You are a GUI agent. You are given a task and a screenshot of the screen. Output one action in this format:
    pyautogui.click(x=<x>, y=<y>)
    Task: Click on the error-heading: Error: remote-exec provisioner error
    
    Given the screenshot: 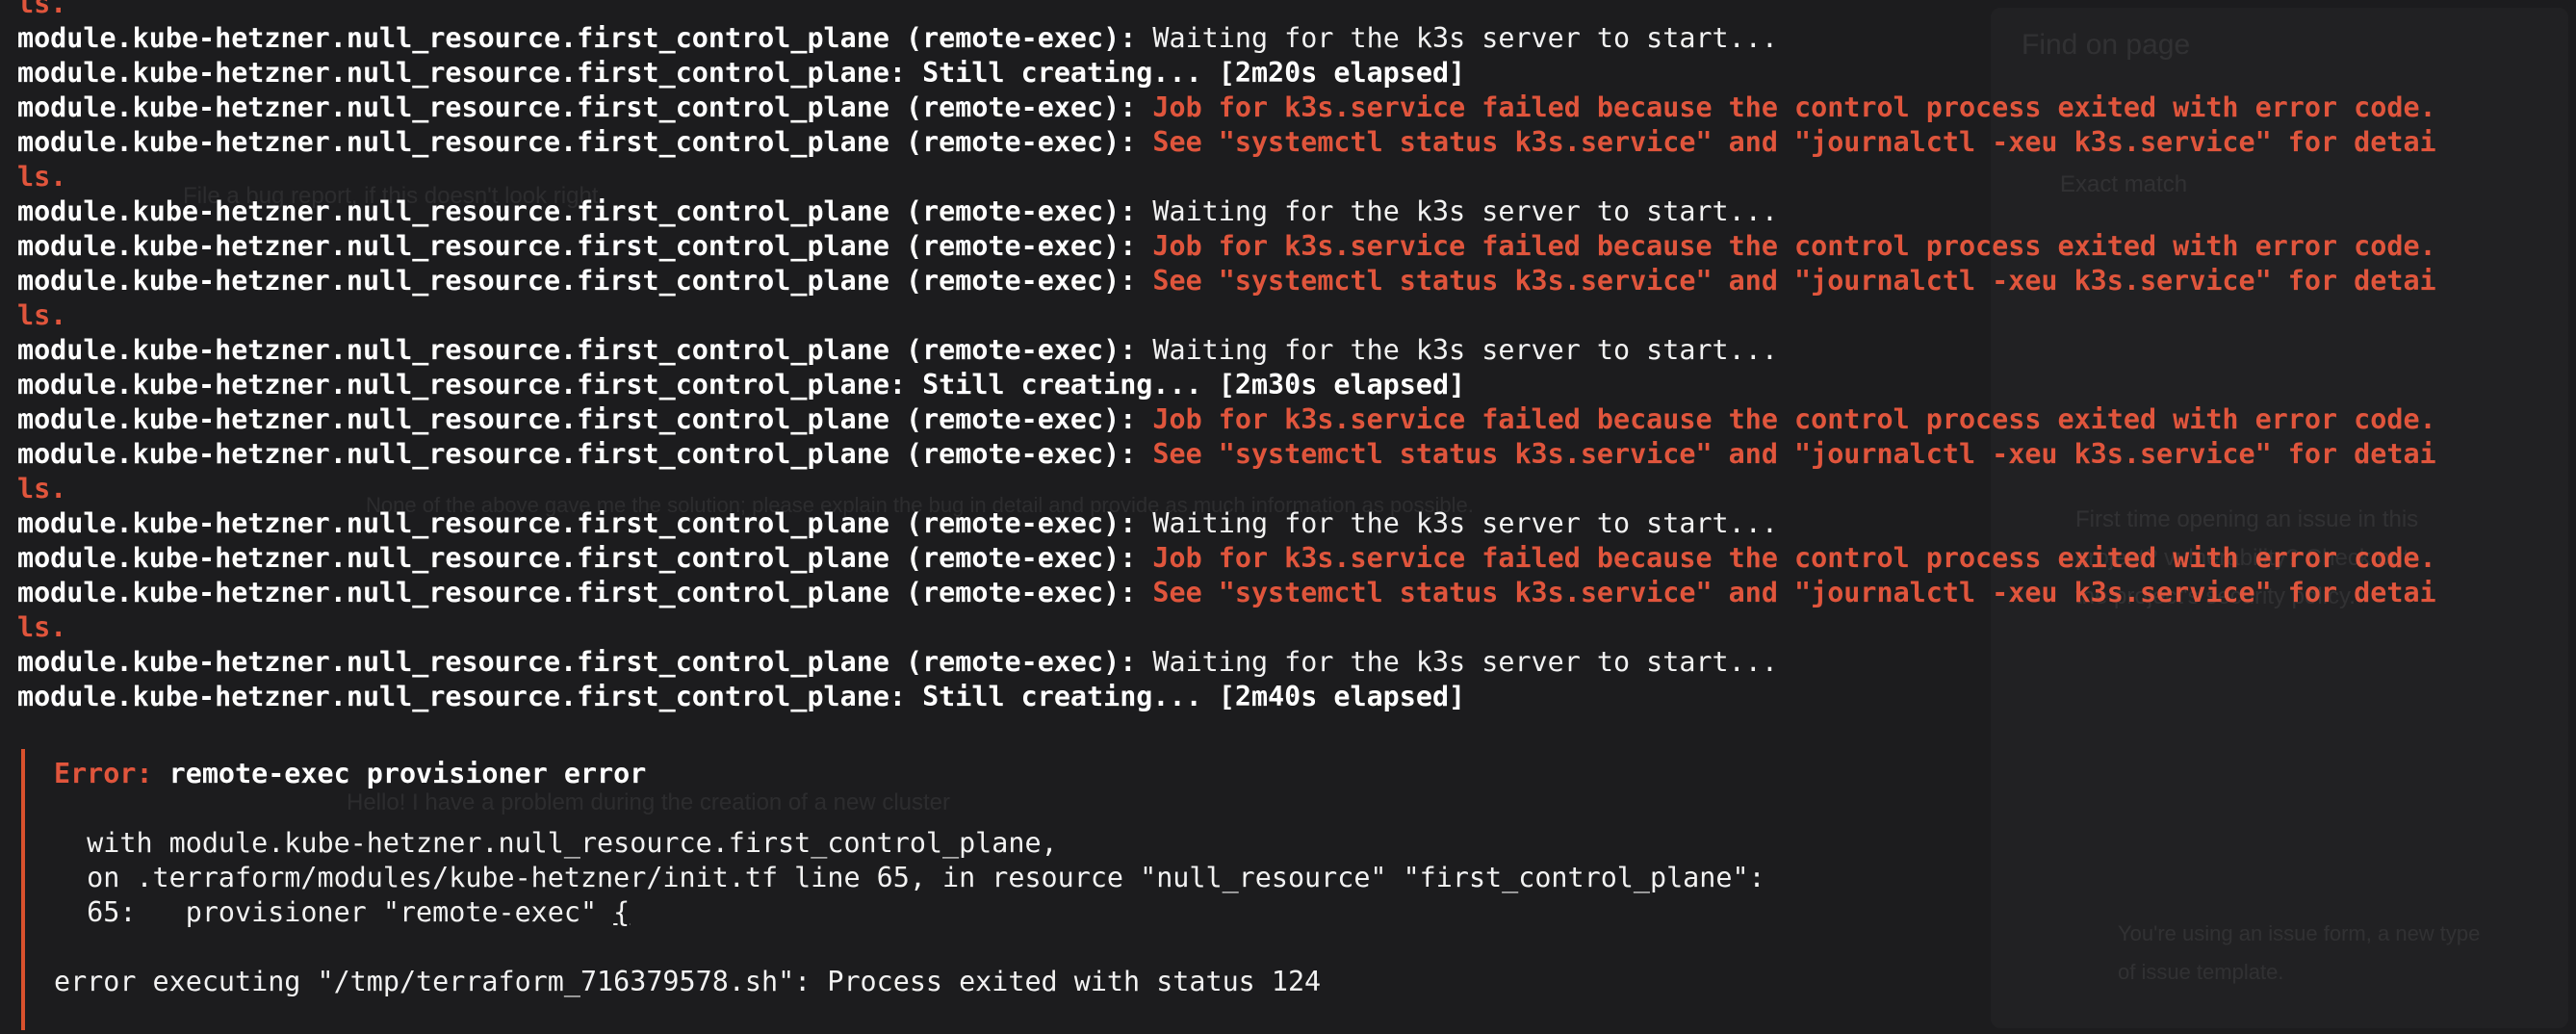 What is the action you would take?
    pyautogui.click(x=1310, y=774)
    